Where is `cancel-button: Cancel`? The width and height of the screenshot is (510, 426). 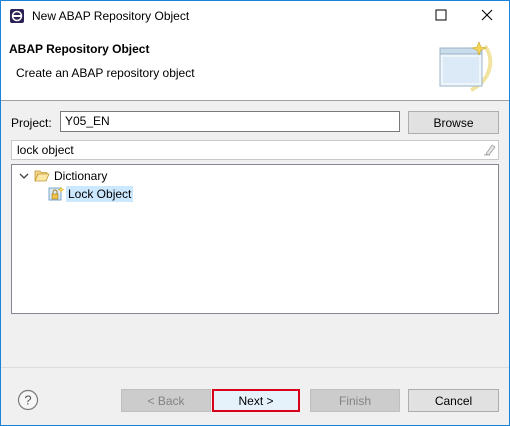 cancel-button: Cancel is located at coordinates (453, 400).